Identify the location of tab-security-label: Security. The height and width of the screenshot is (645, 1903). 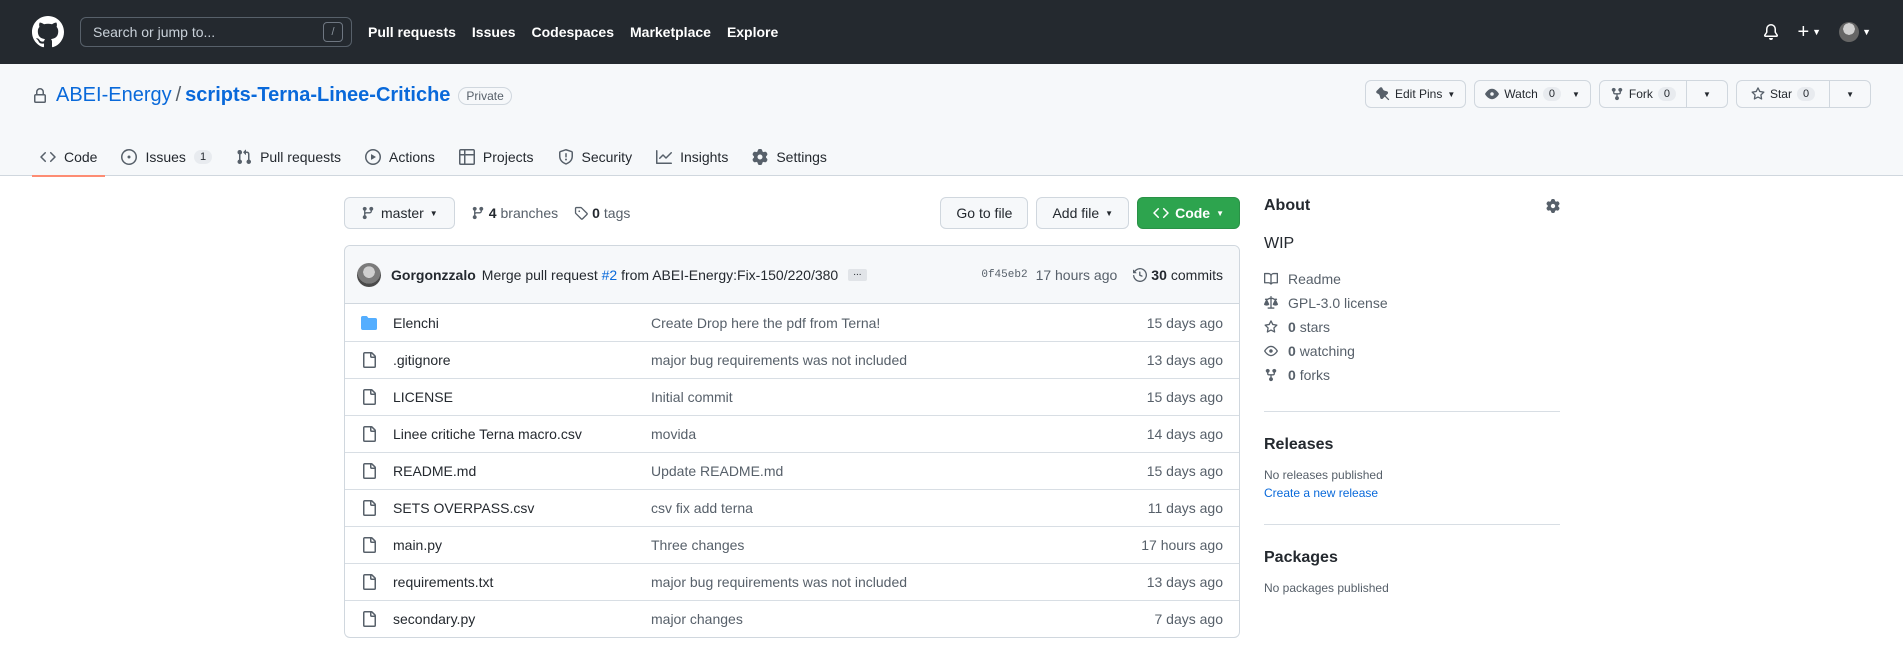
(607, 157).